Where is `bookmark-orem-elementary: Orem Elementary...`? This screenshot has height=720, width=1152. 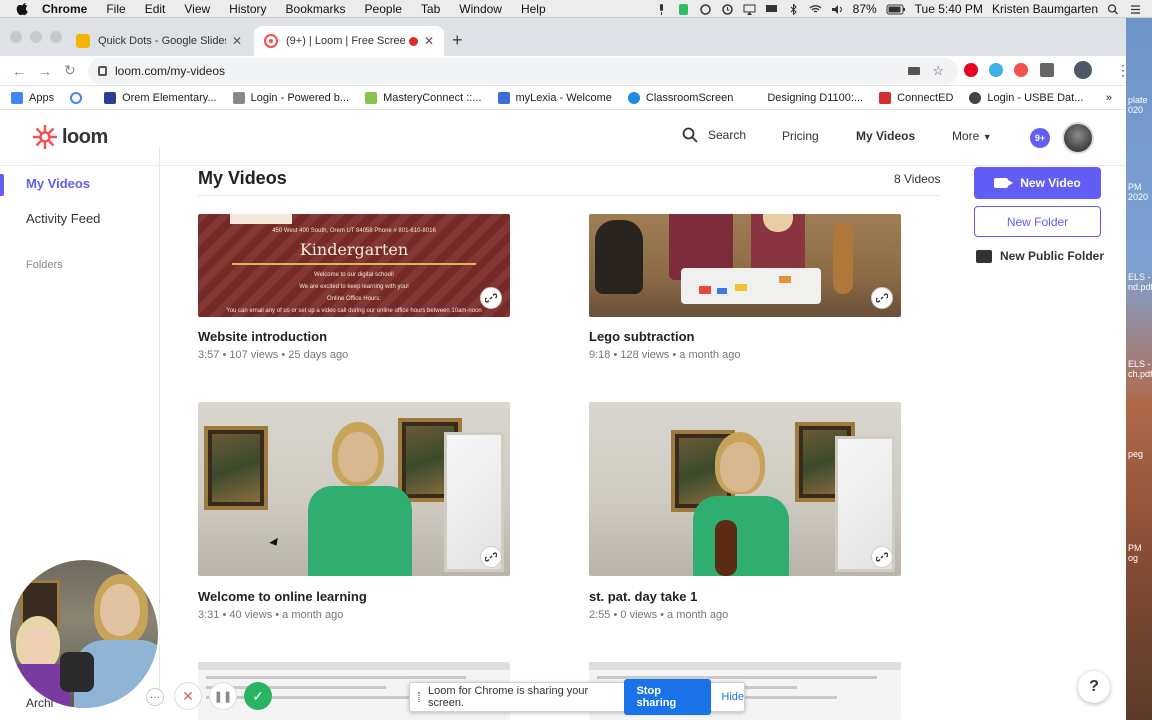 bookmark-orem-elementary: Orem Elementary... is located at coordinates (160, 97).